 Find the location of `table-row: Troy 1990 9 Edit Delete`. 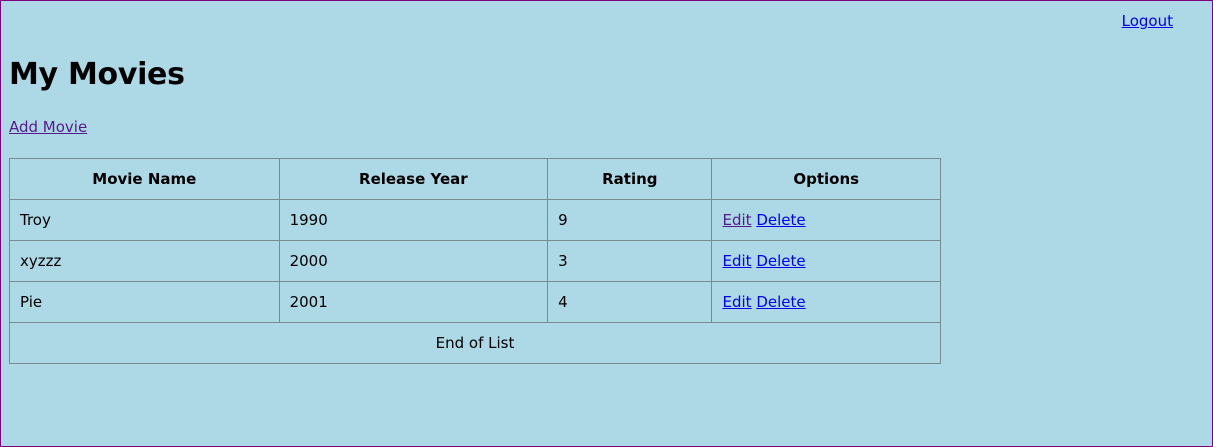

table-row: Troy 1990 9 Edit Delete is located at coordinates (475, 220).